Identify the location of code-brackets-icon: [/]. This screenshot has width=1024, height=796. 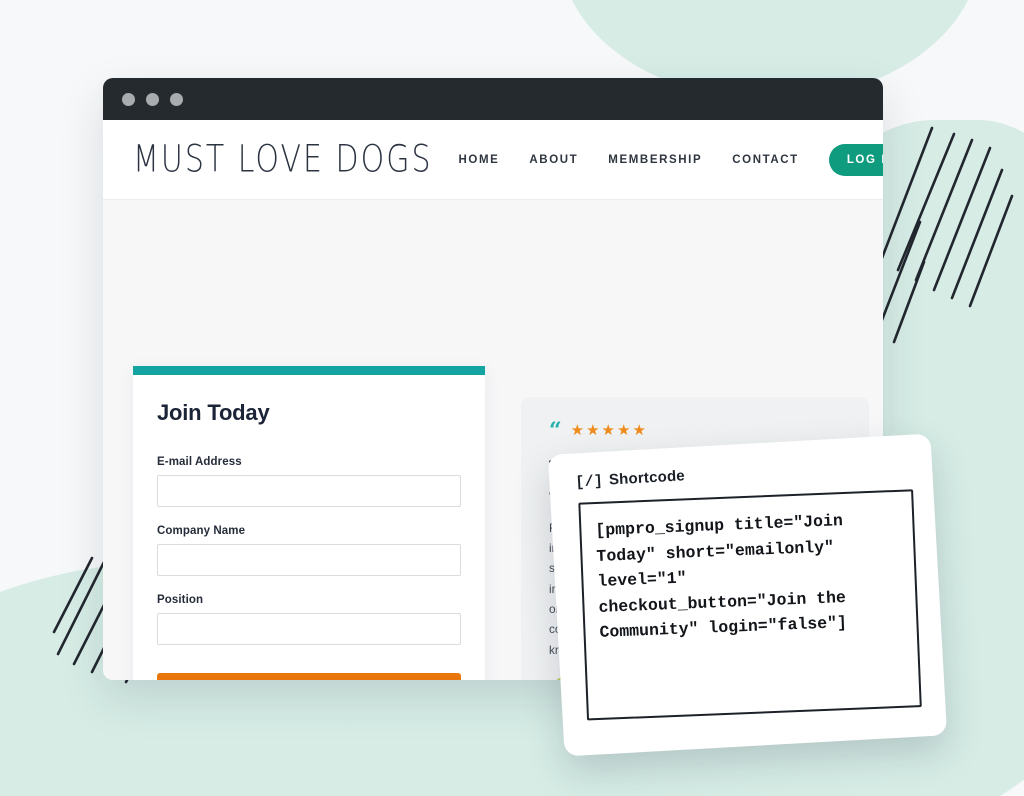
(589, 482).